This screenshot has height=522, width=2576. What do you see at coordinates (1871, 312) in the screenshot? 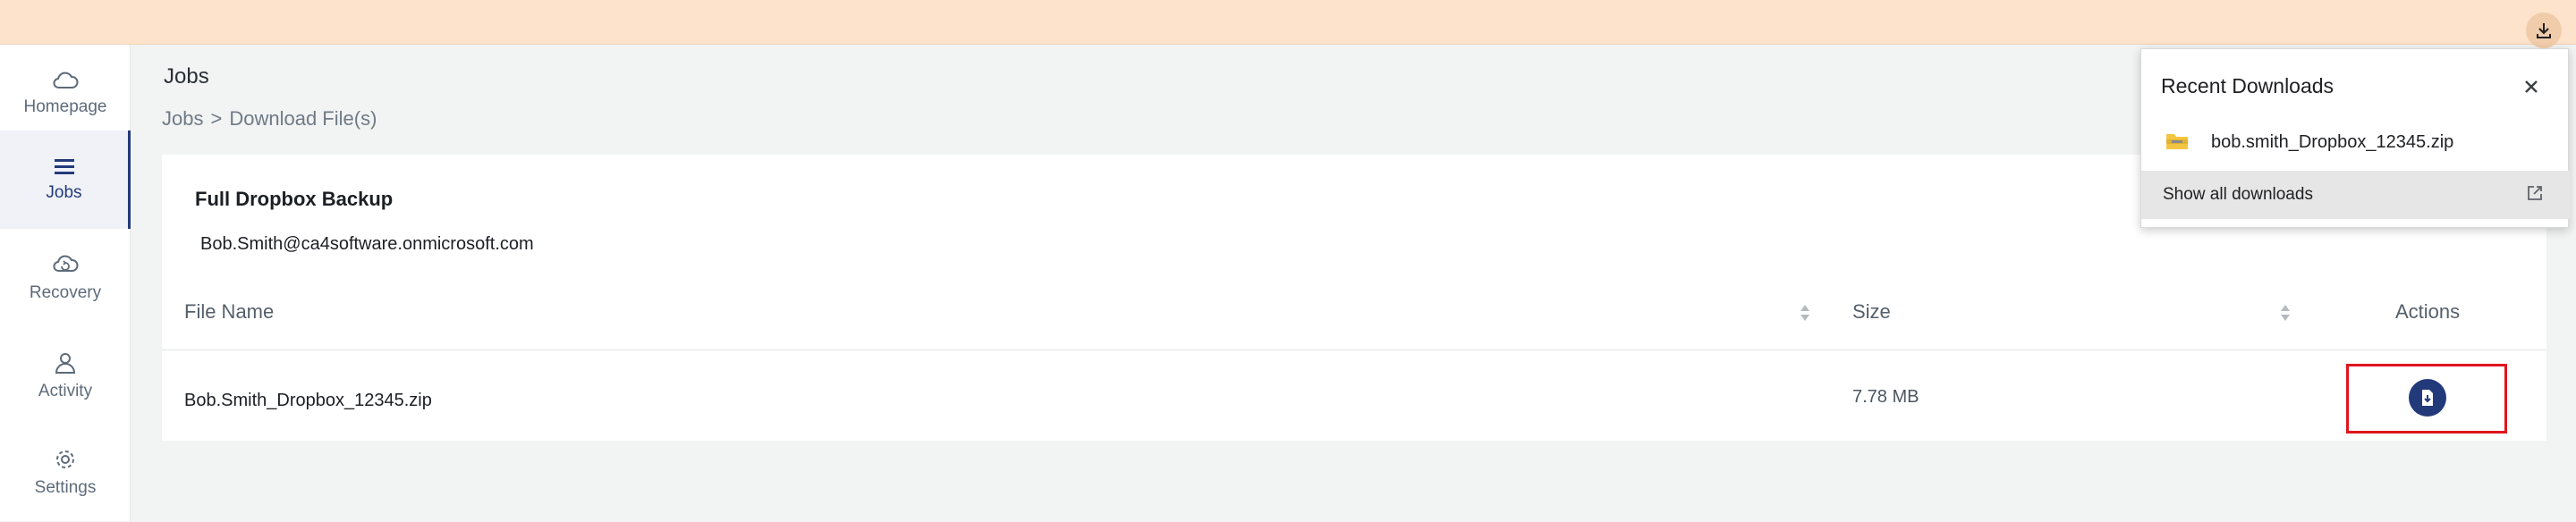
I see `column-header-size: Size` at bounding box center [1871, 312].